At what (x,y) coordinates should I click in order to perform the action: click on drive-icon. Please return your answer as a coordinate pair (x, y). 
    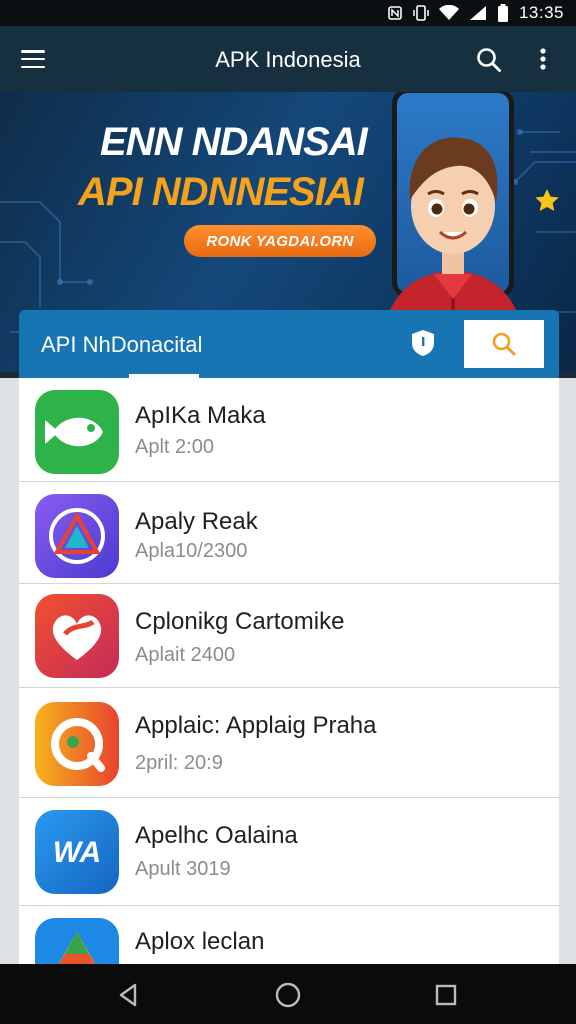
    Looking at the image, I should click on (77, 941).